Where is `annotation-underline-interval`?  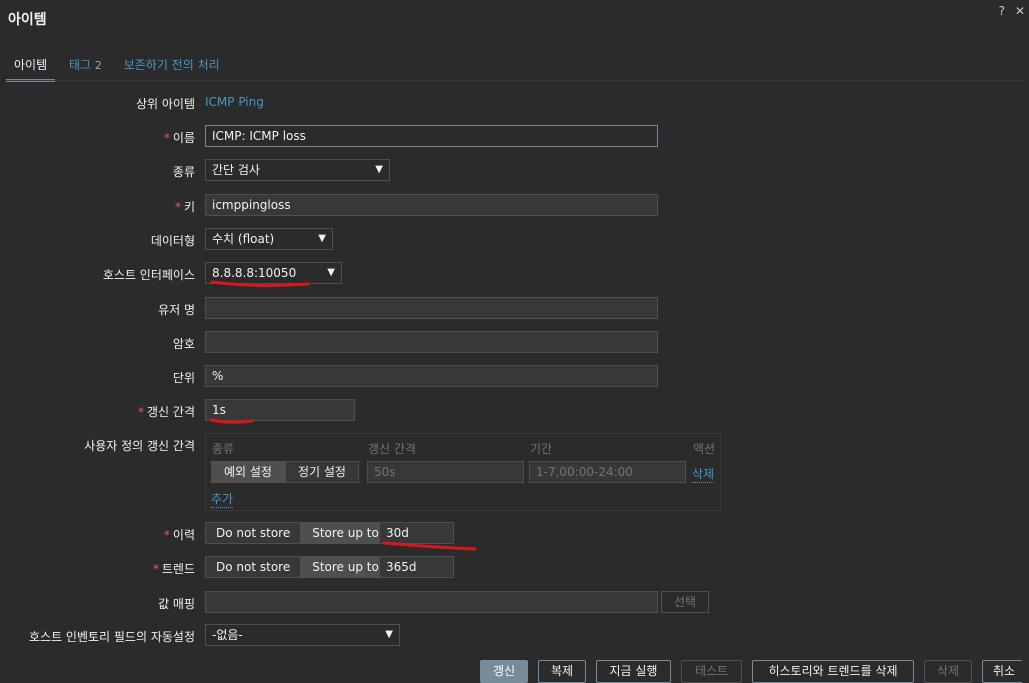 annotation-underline-interval is located at coordinates (231, 421).